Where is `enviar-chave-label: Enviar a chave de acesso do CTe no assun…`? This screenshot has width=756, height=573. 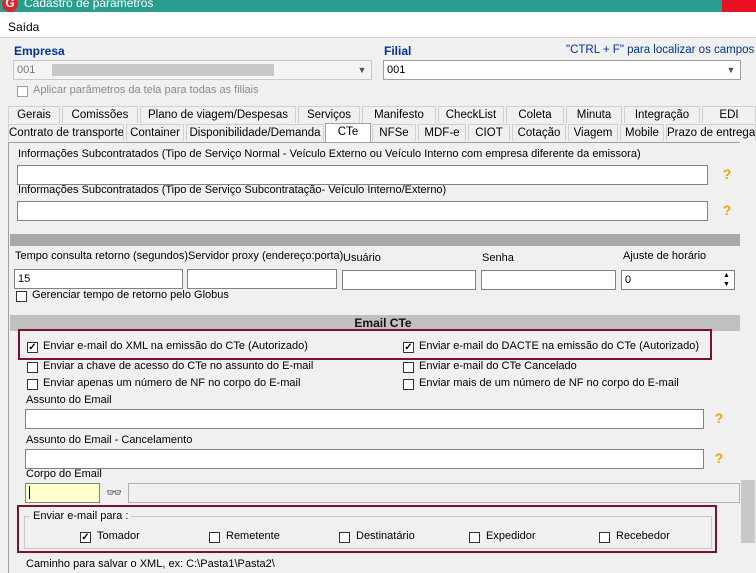
enviar-chave-label: Enviar a chave de acesso do CTe no assun… is located at coordinates (178, 366).